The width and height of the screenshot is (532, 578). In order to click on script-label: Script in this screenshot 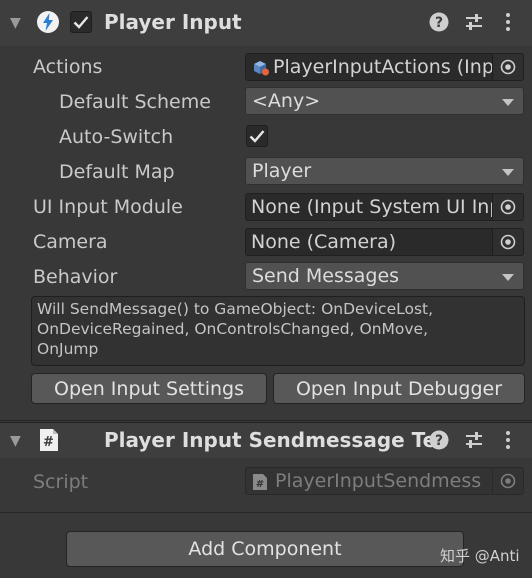, I will do `click(61, 482)`.